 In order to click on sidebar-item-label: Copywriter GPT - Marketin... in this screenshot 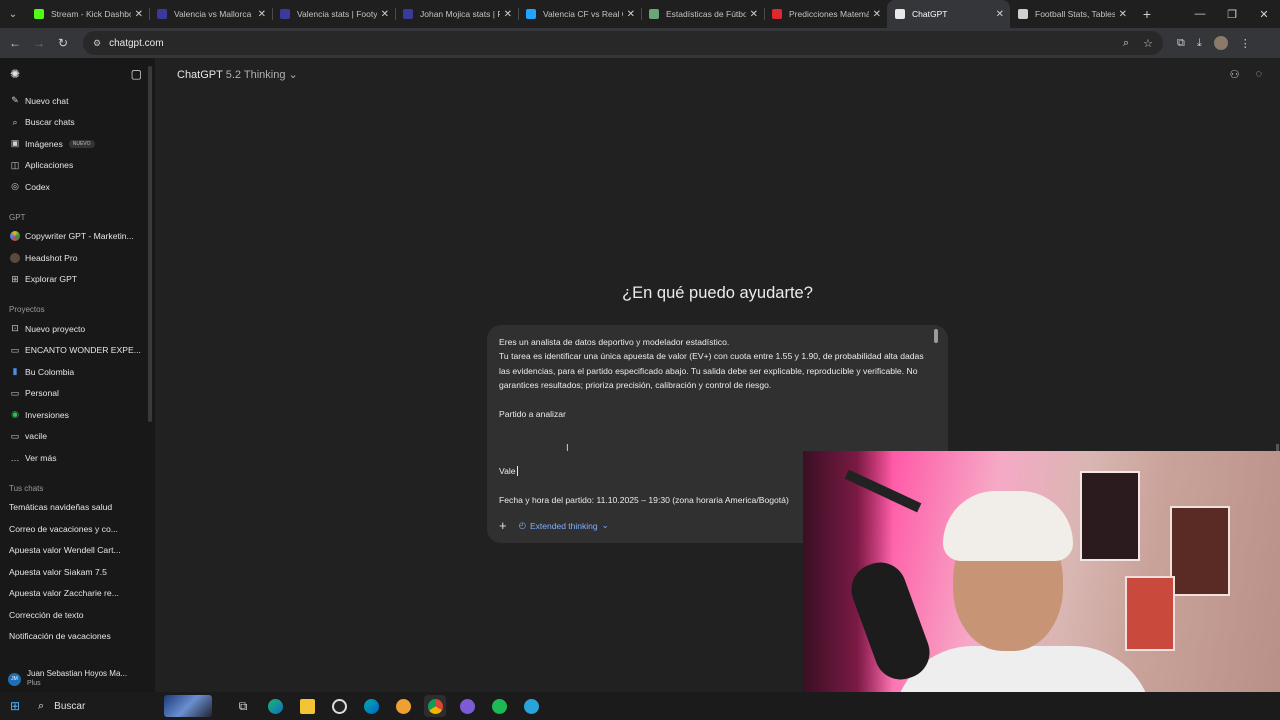, I will do `click(79, 236)`.